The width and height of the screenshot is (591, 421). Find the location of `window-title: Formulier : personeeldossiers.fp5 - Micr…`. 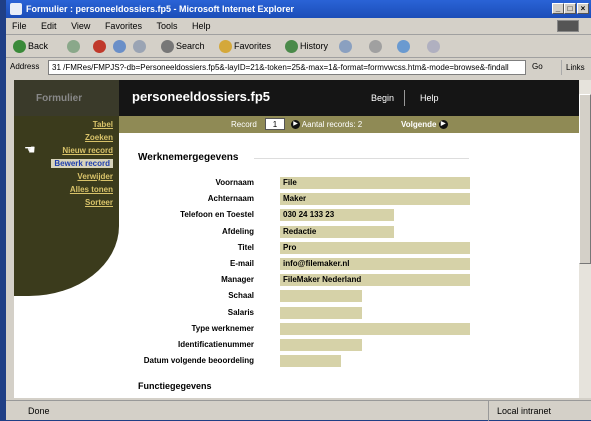

window-title: Formulier : personeeldossiers.fp5 - Micr… is located at coordinates (160, 9).